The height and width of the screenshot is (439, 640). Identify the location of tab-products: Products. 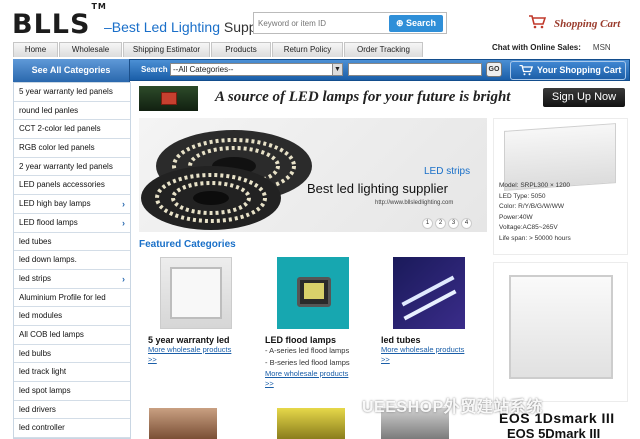
(241, 49).